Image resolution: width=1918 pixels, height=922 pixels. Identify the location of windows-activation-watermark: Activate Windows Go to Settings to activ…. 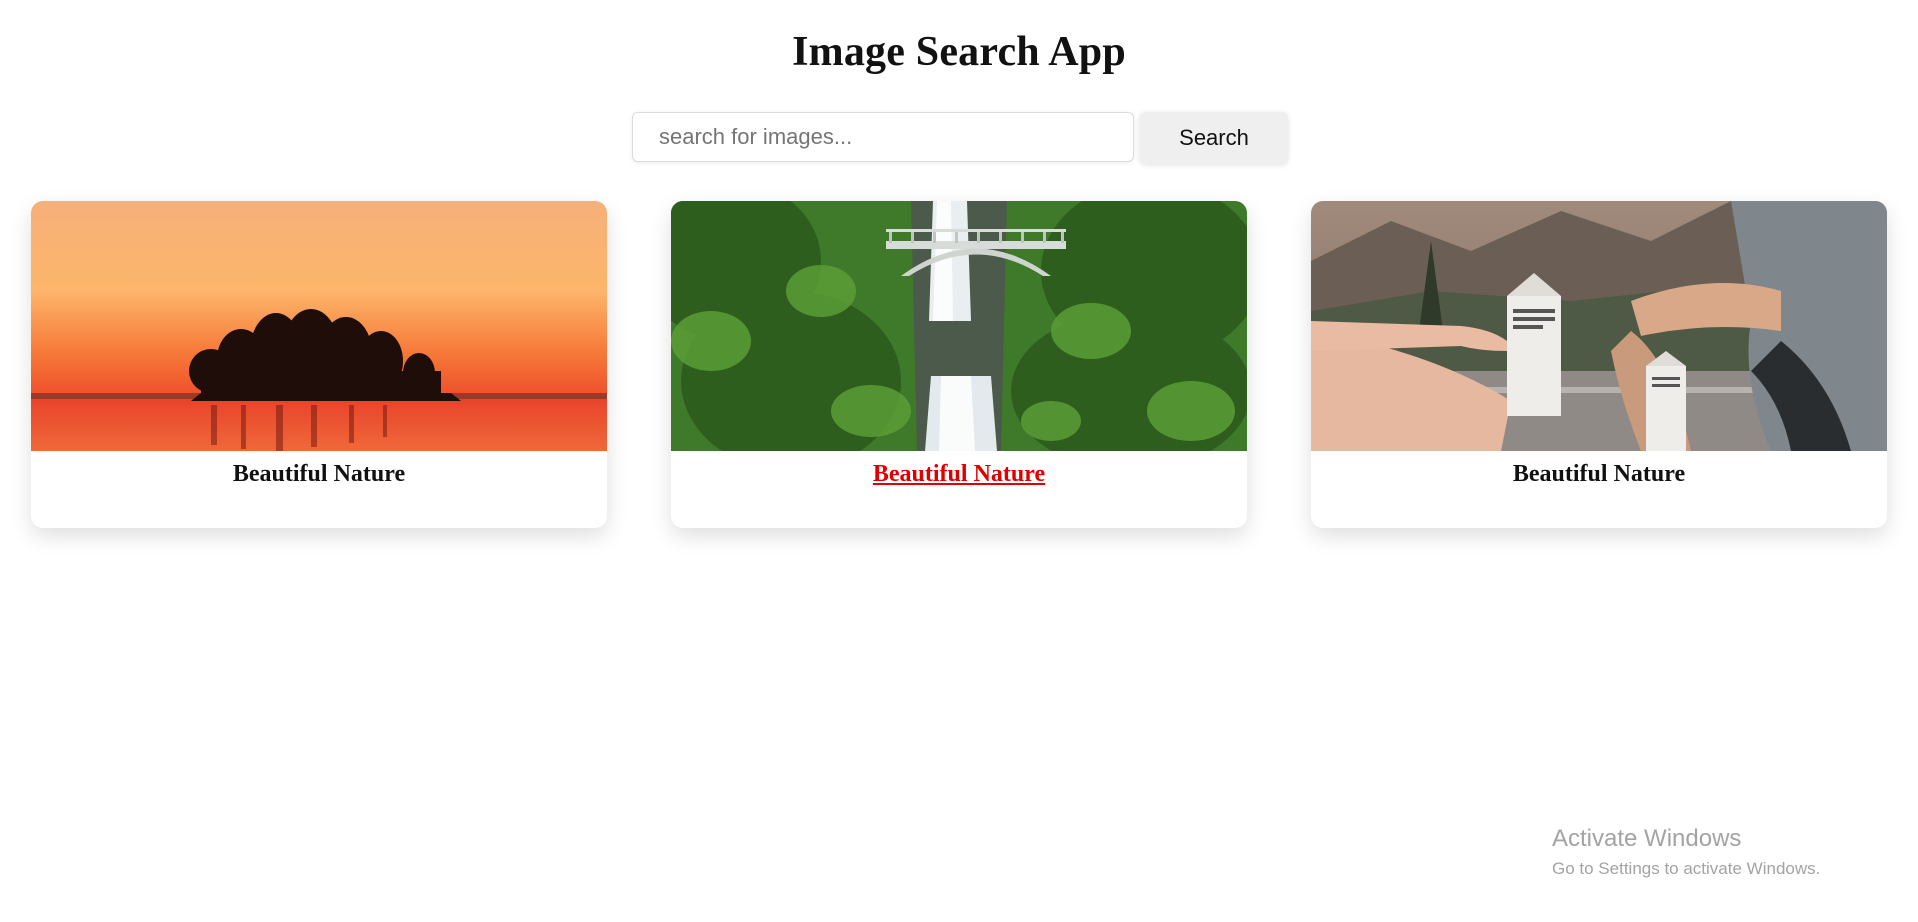
(1686, 852).